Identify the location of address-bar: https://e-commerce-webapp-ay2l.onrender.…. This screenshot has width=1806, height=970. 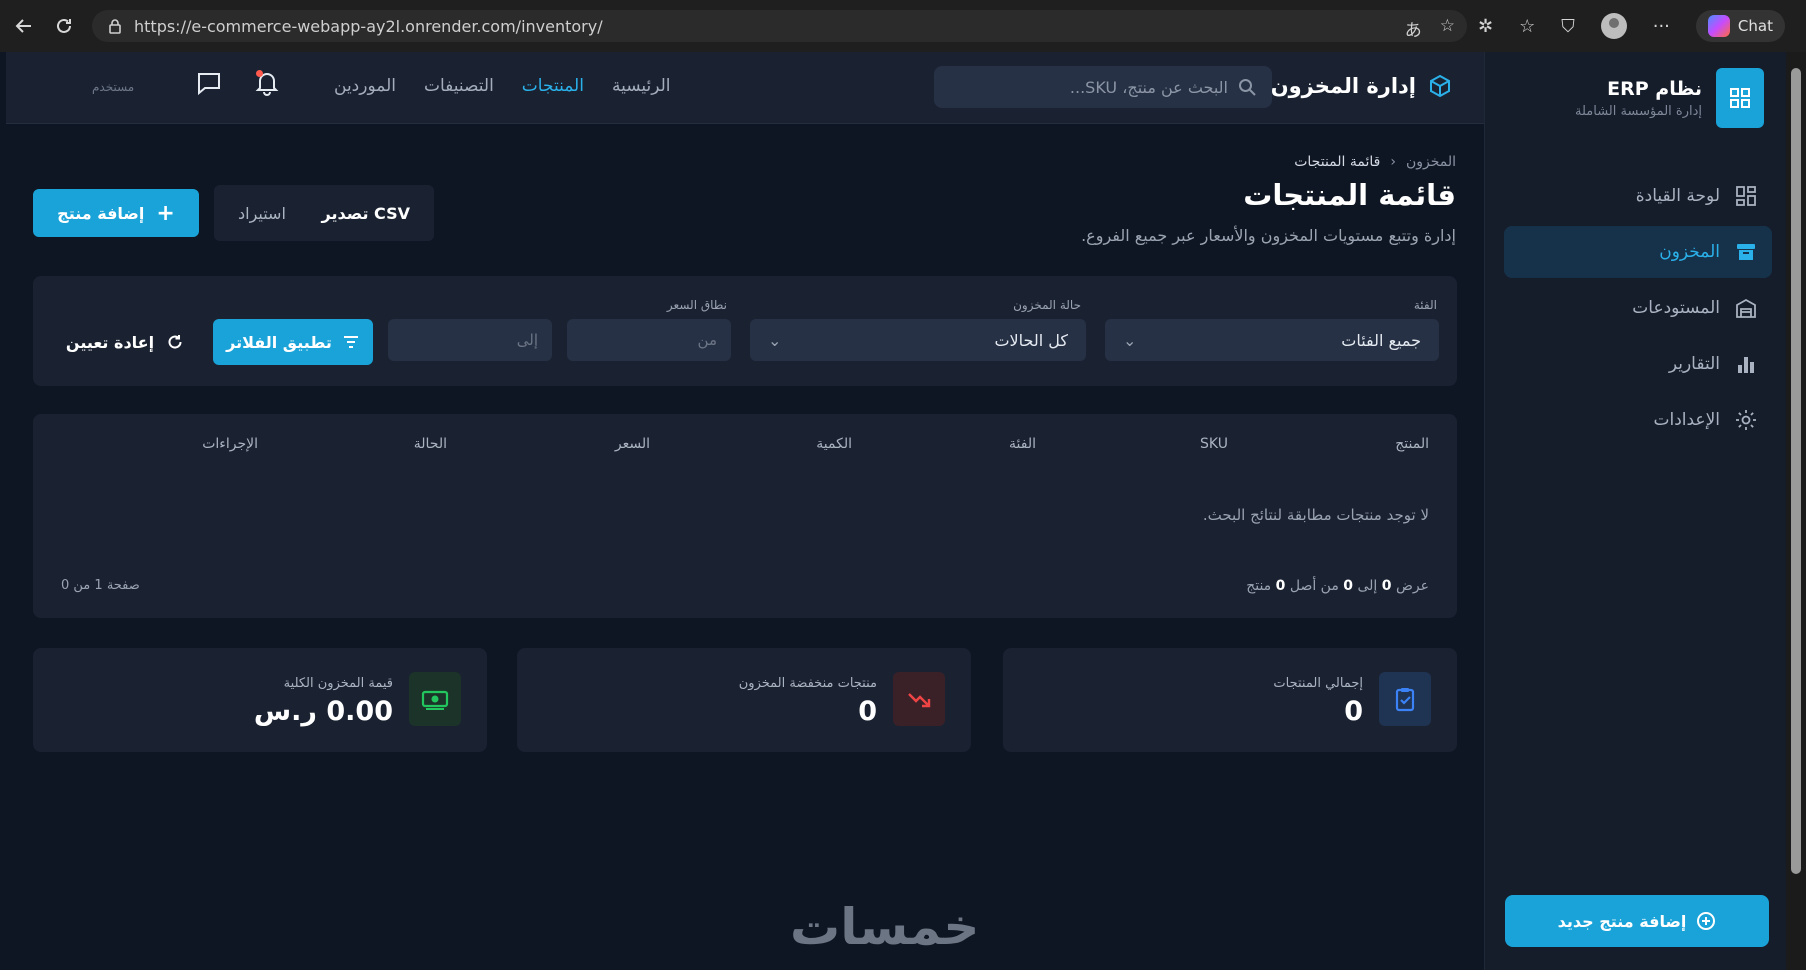
(779, 26).